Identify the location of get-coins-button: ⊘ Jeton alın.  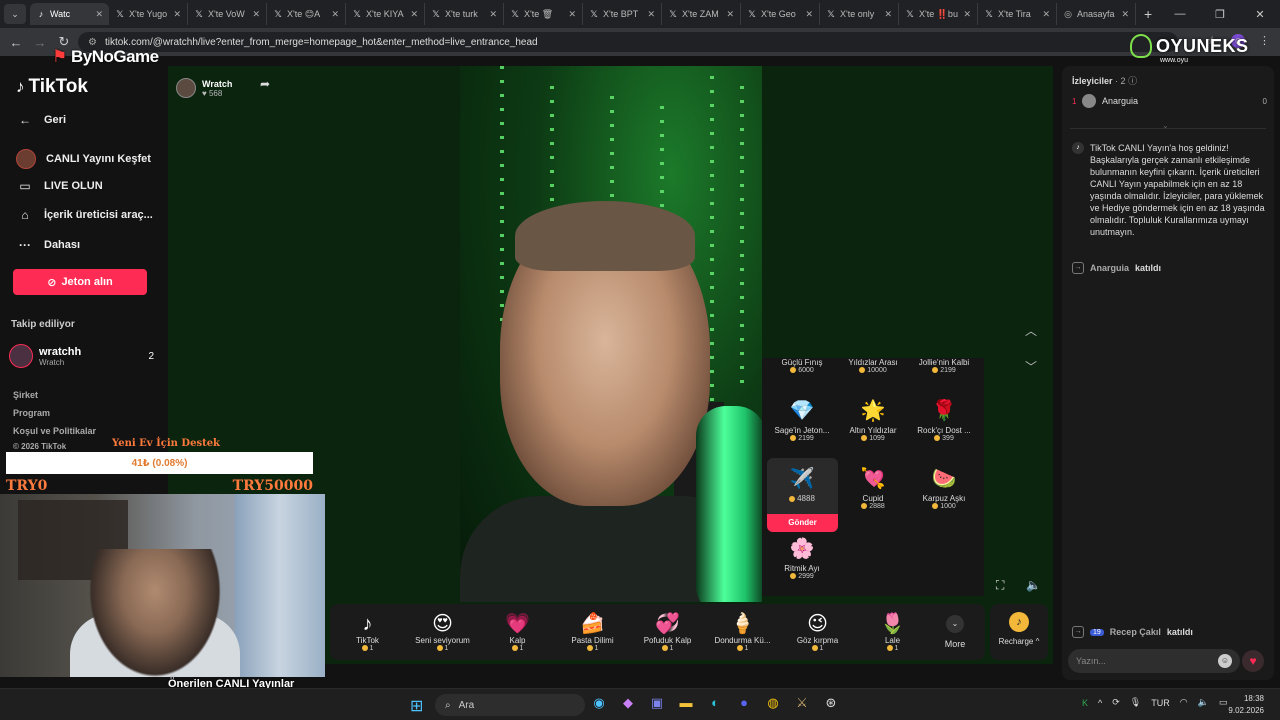
(80, 282).